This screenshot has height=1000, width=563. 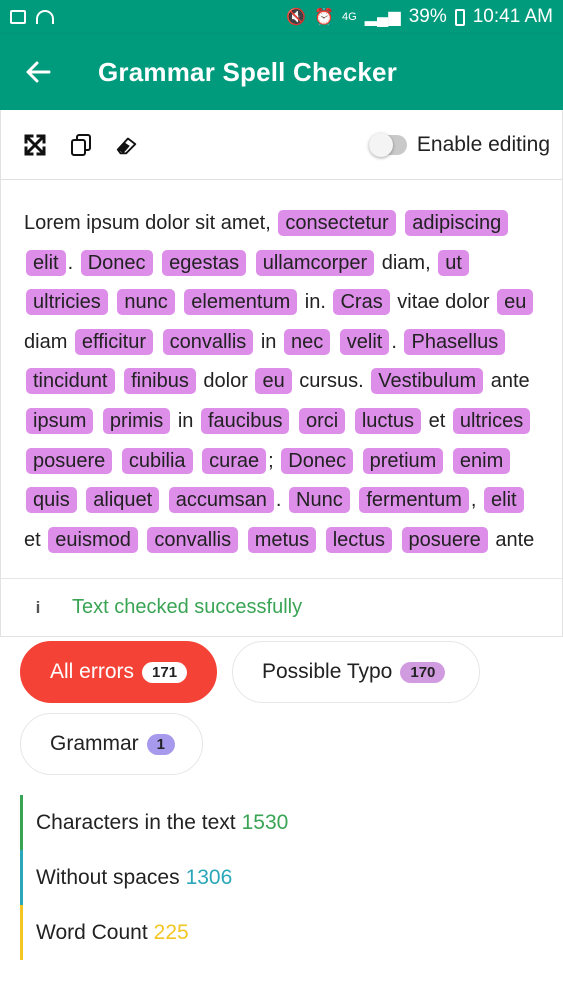 I want to click on filter-grammar: Grammar 1, so click(x=111, y=744).